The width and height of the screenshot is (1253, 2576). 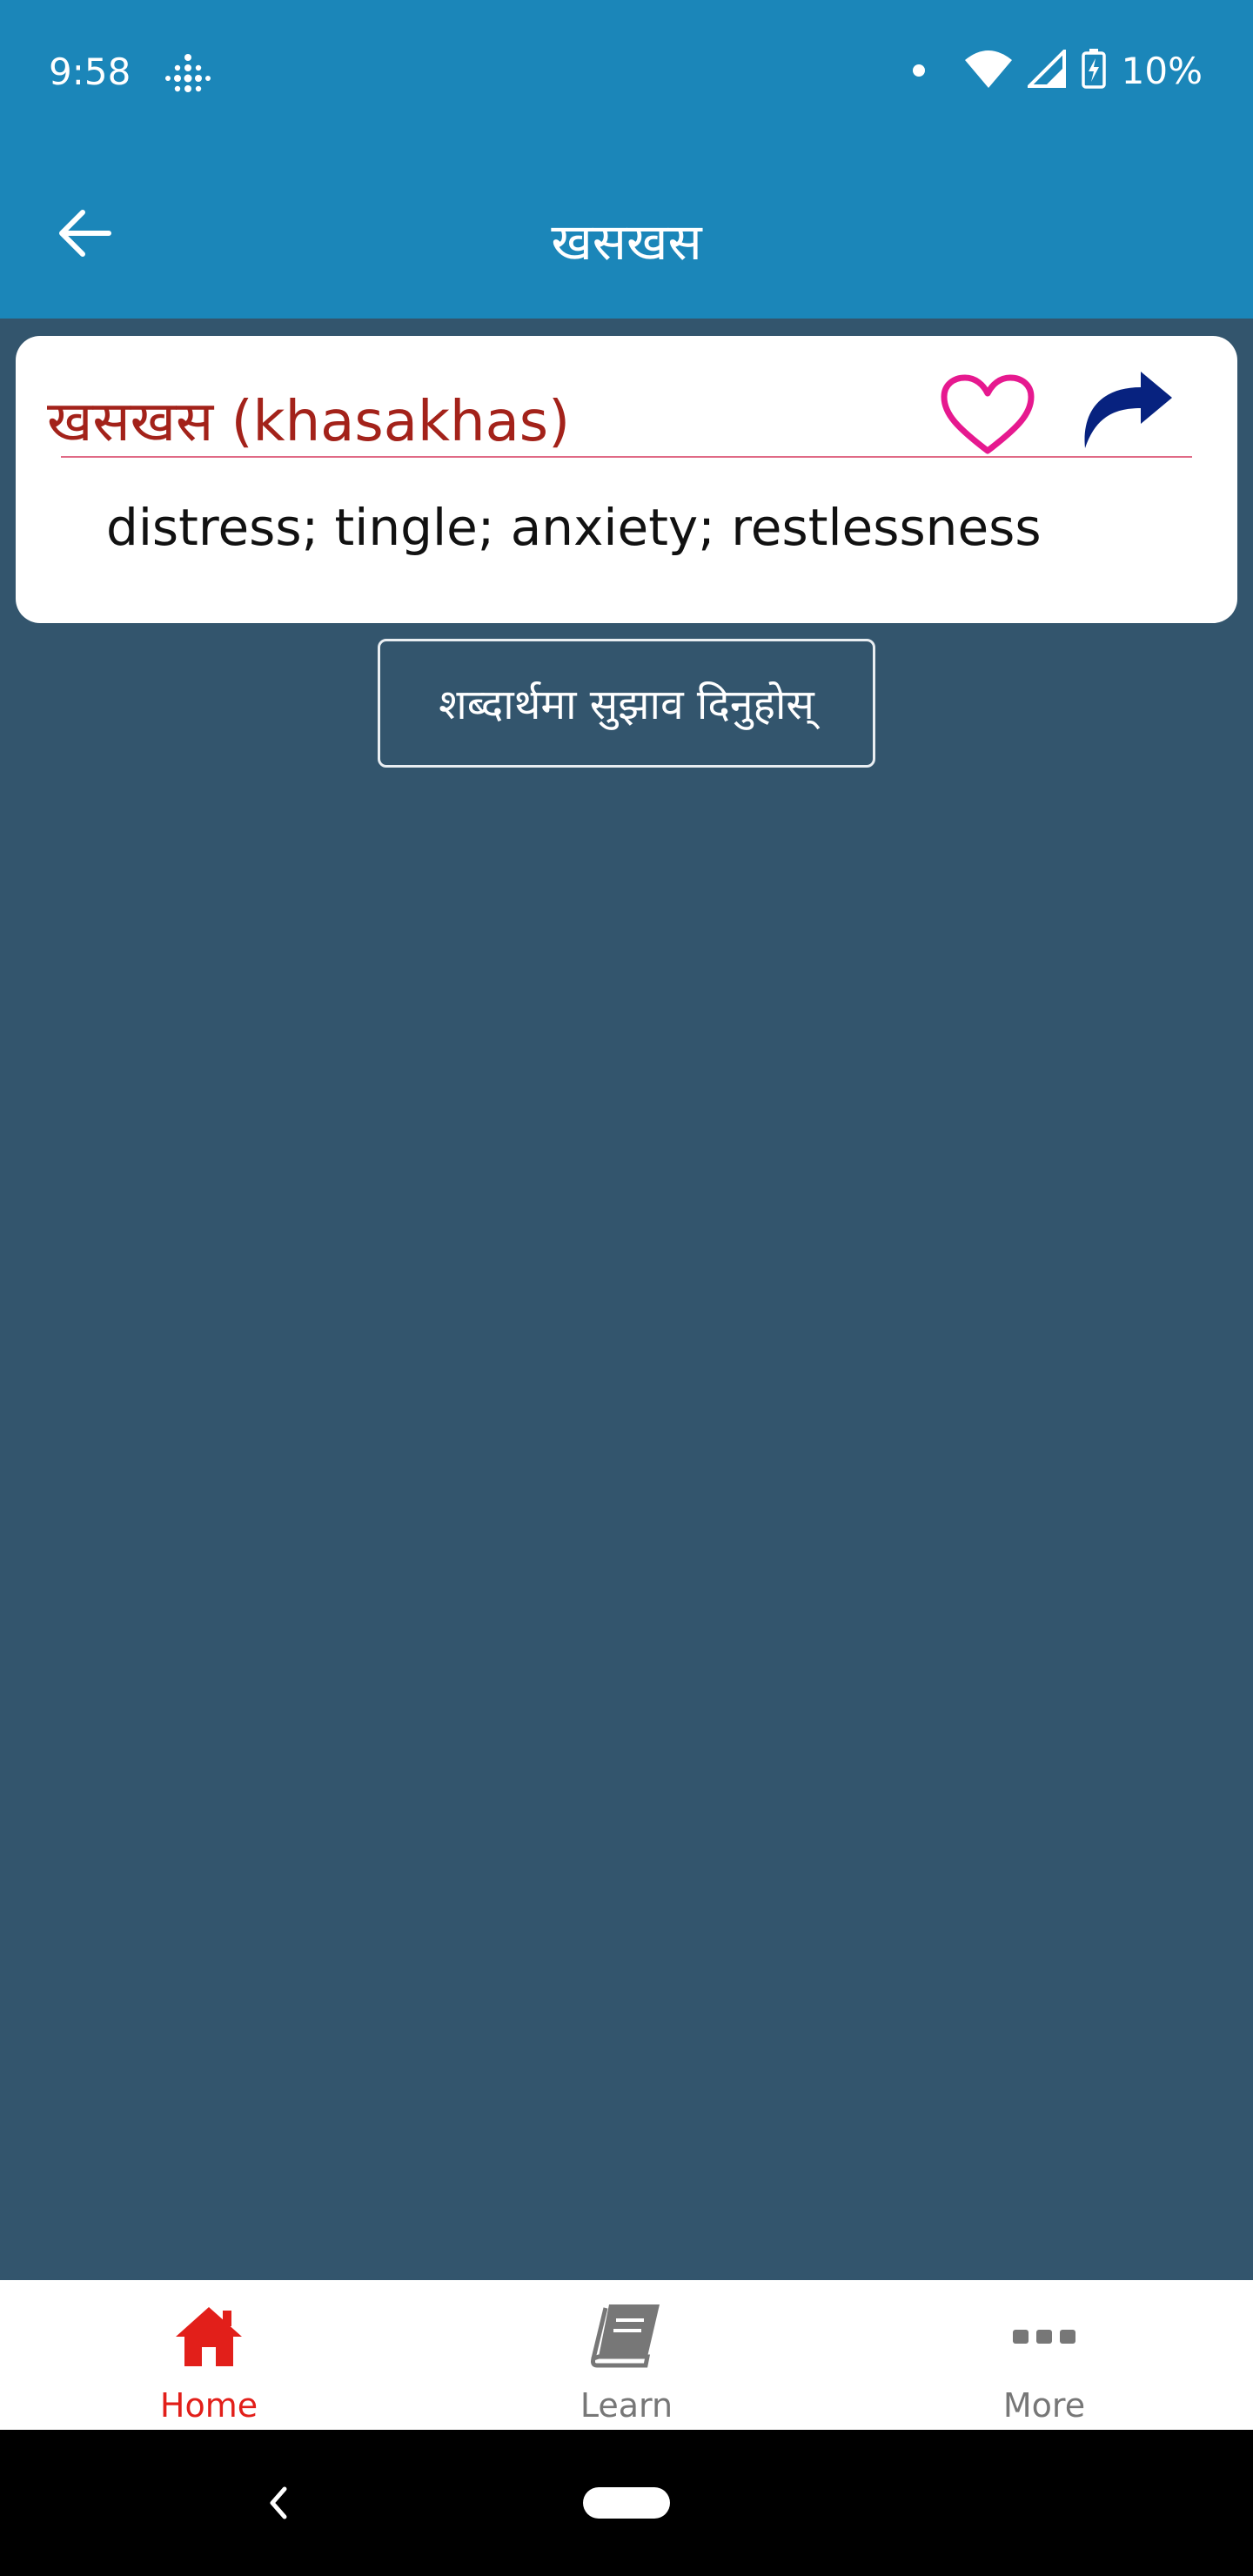 I want to click on nav-item-home: Home, so click(x=209, y=2355).